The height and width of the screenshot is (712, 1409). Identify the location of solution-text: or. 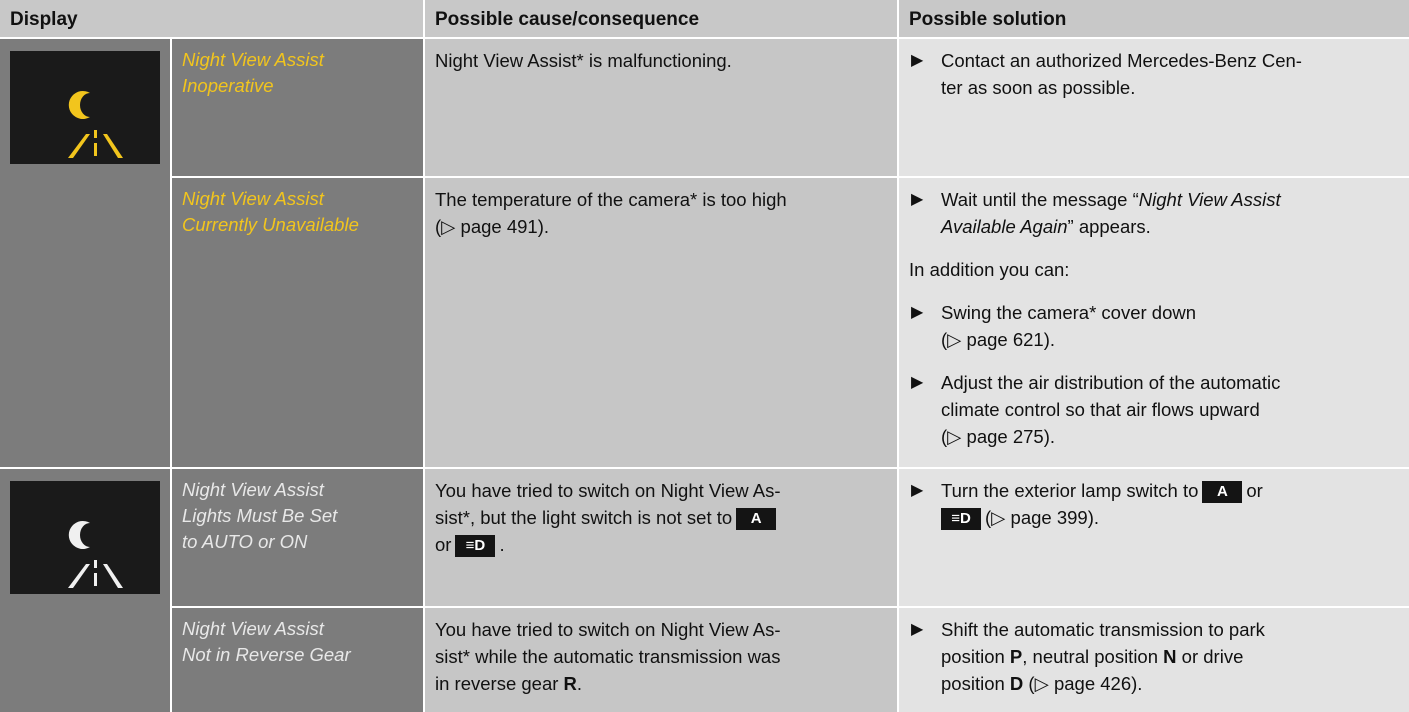
(1254, 490).